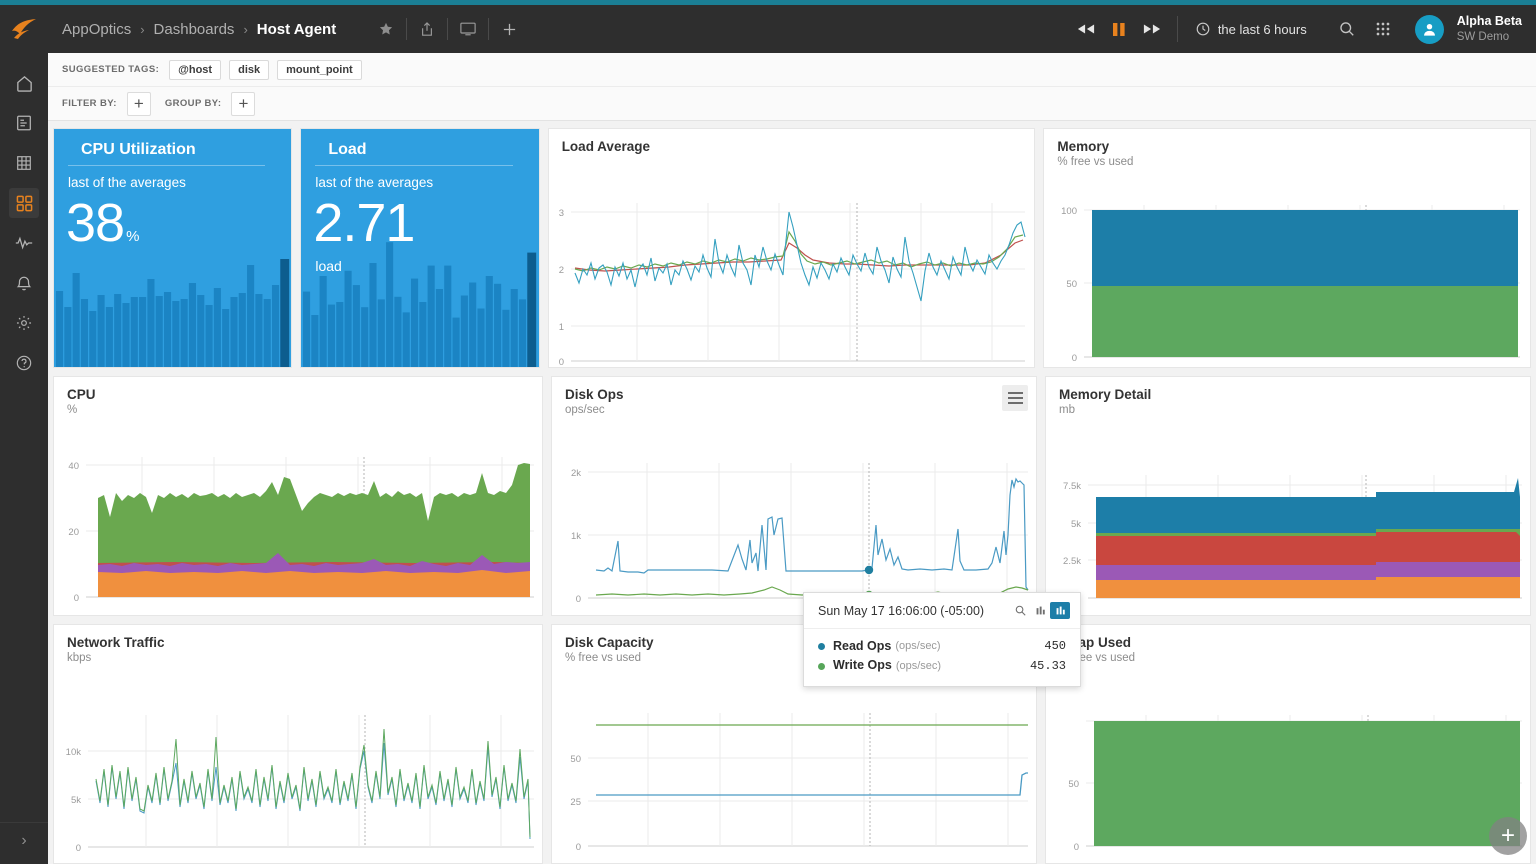 The width and height of the screenshot is (1536, 864). Describe the element at coordinates (24, 123) in the screenshot. I see `sidebar-item-reports` at that location.